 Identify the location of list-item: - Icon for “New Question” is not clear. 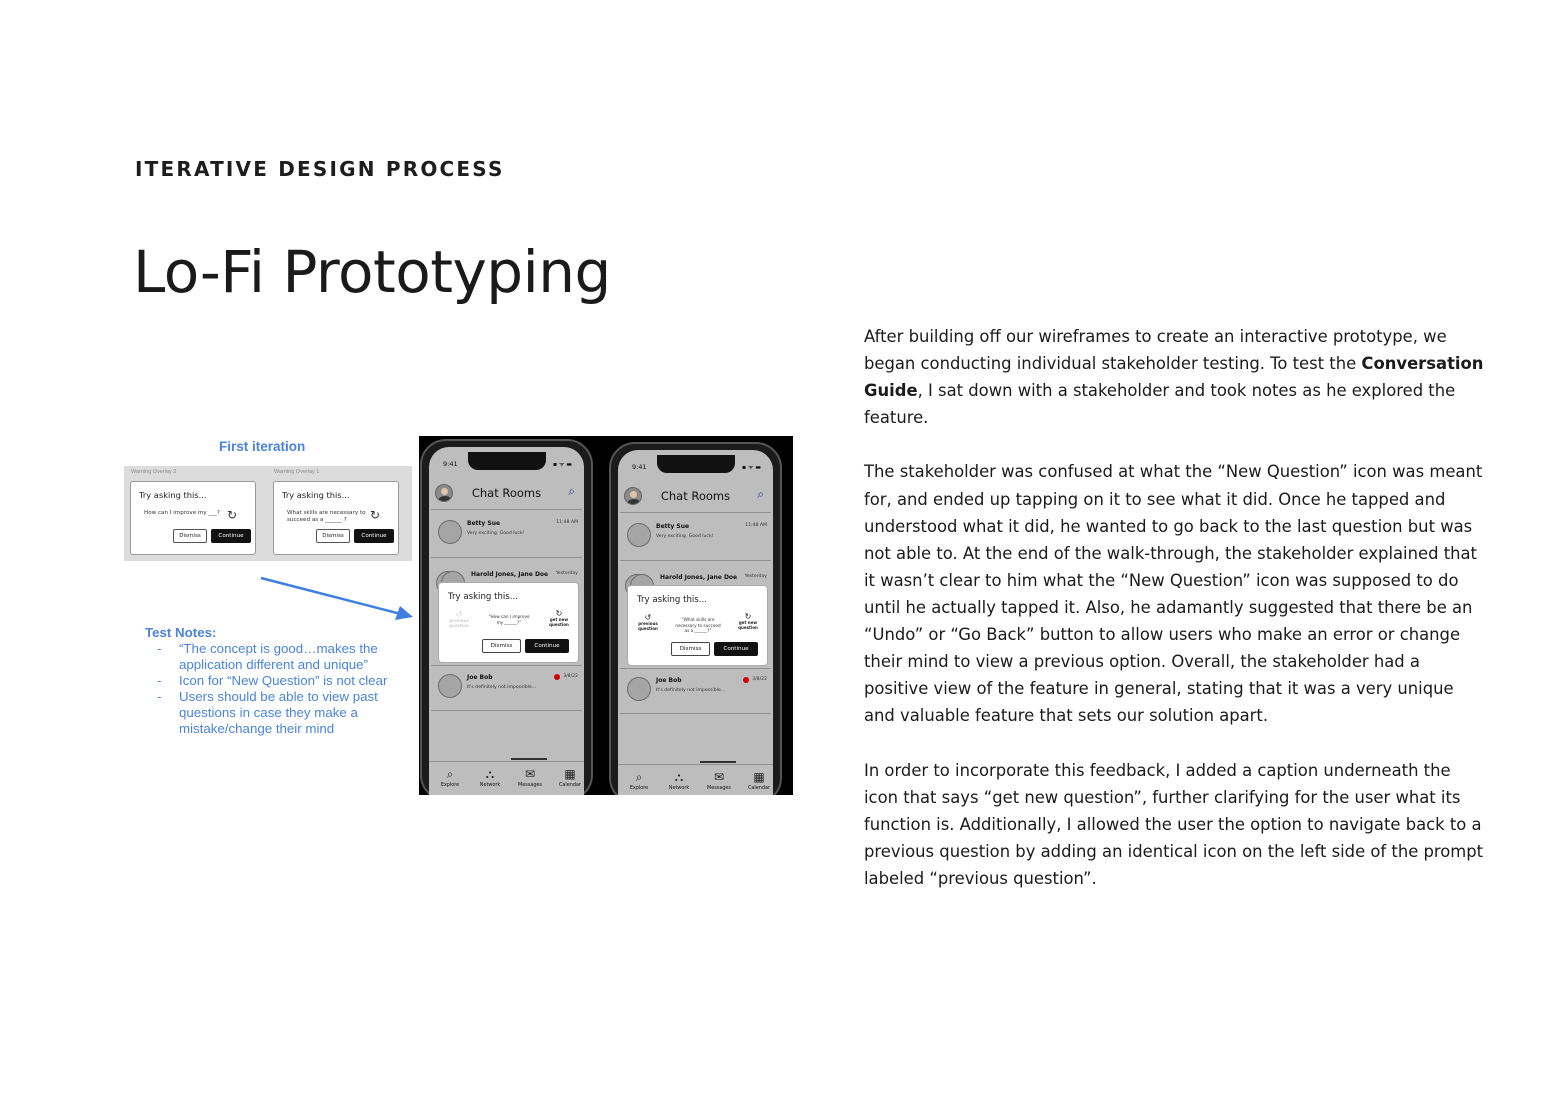
(272, 680).